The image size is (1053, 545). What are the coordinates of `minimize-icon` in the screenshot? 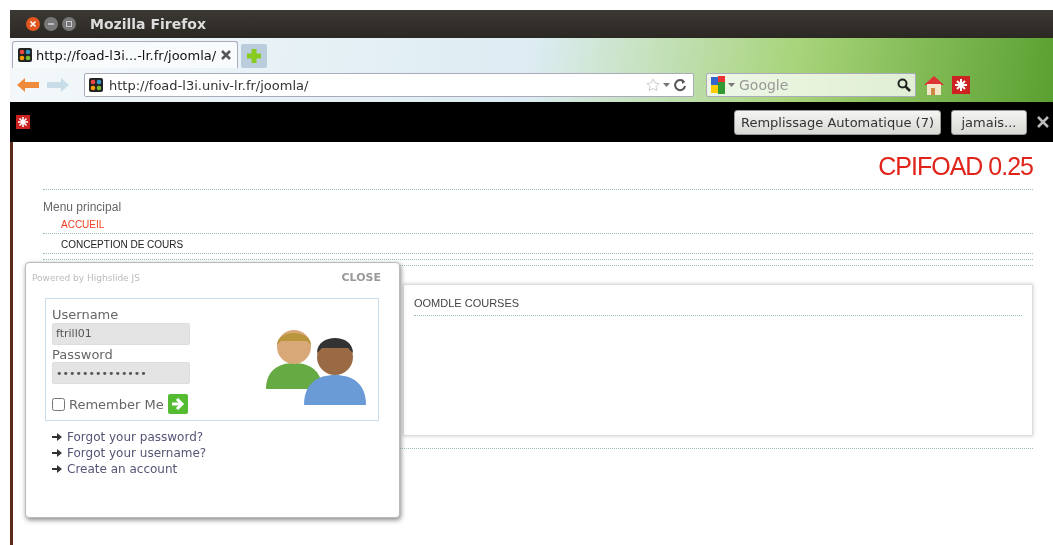 It's located at (51, 24).